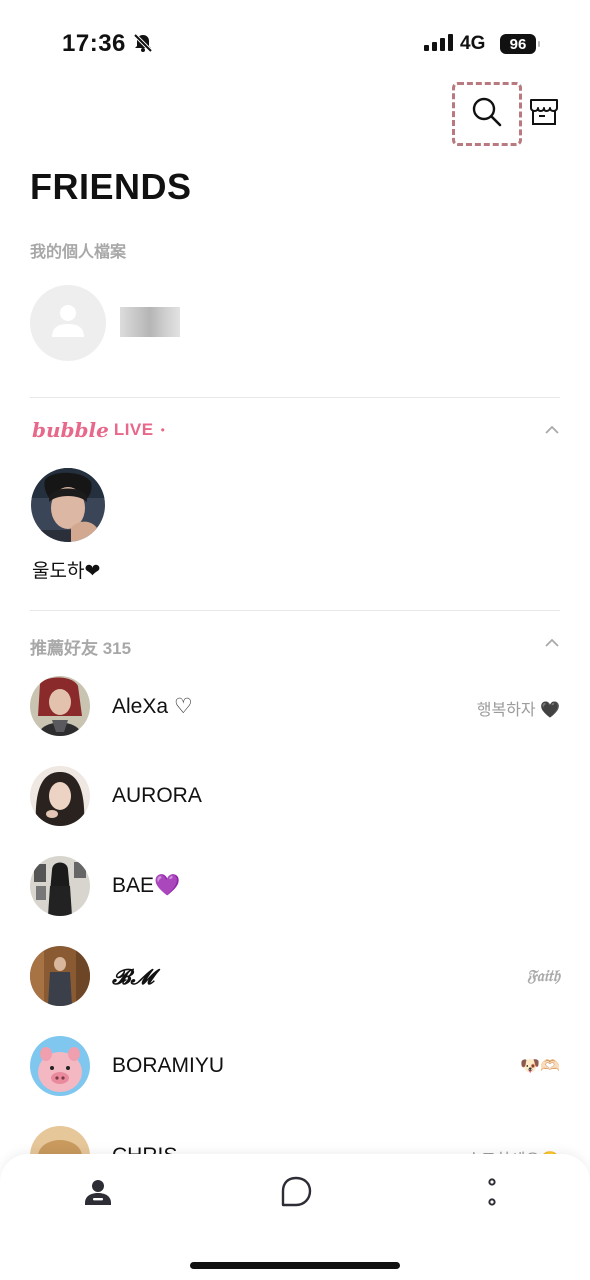 Image resolution: width=590 pixels, height=1280 pixels. I want to click on friend-row: AleXa ♡ 행복하자 🖤, so click(295, 706).